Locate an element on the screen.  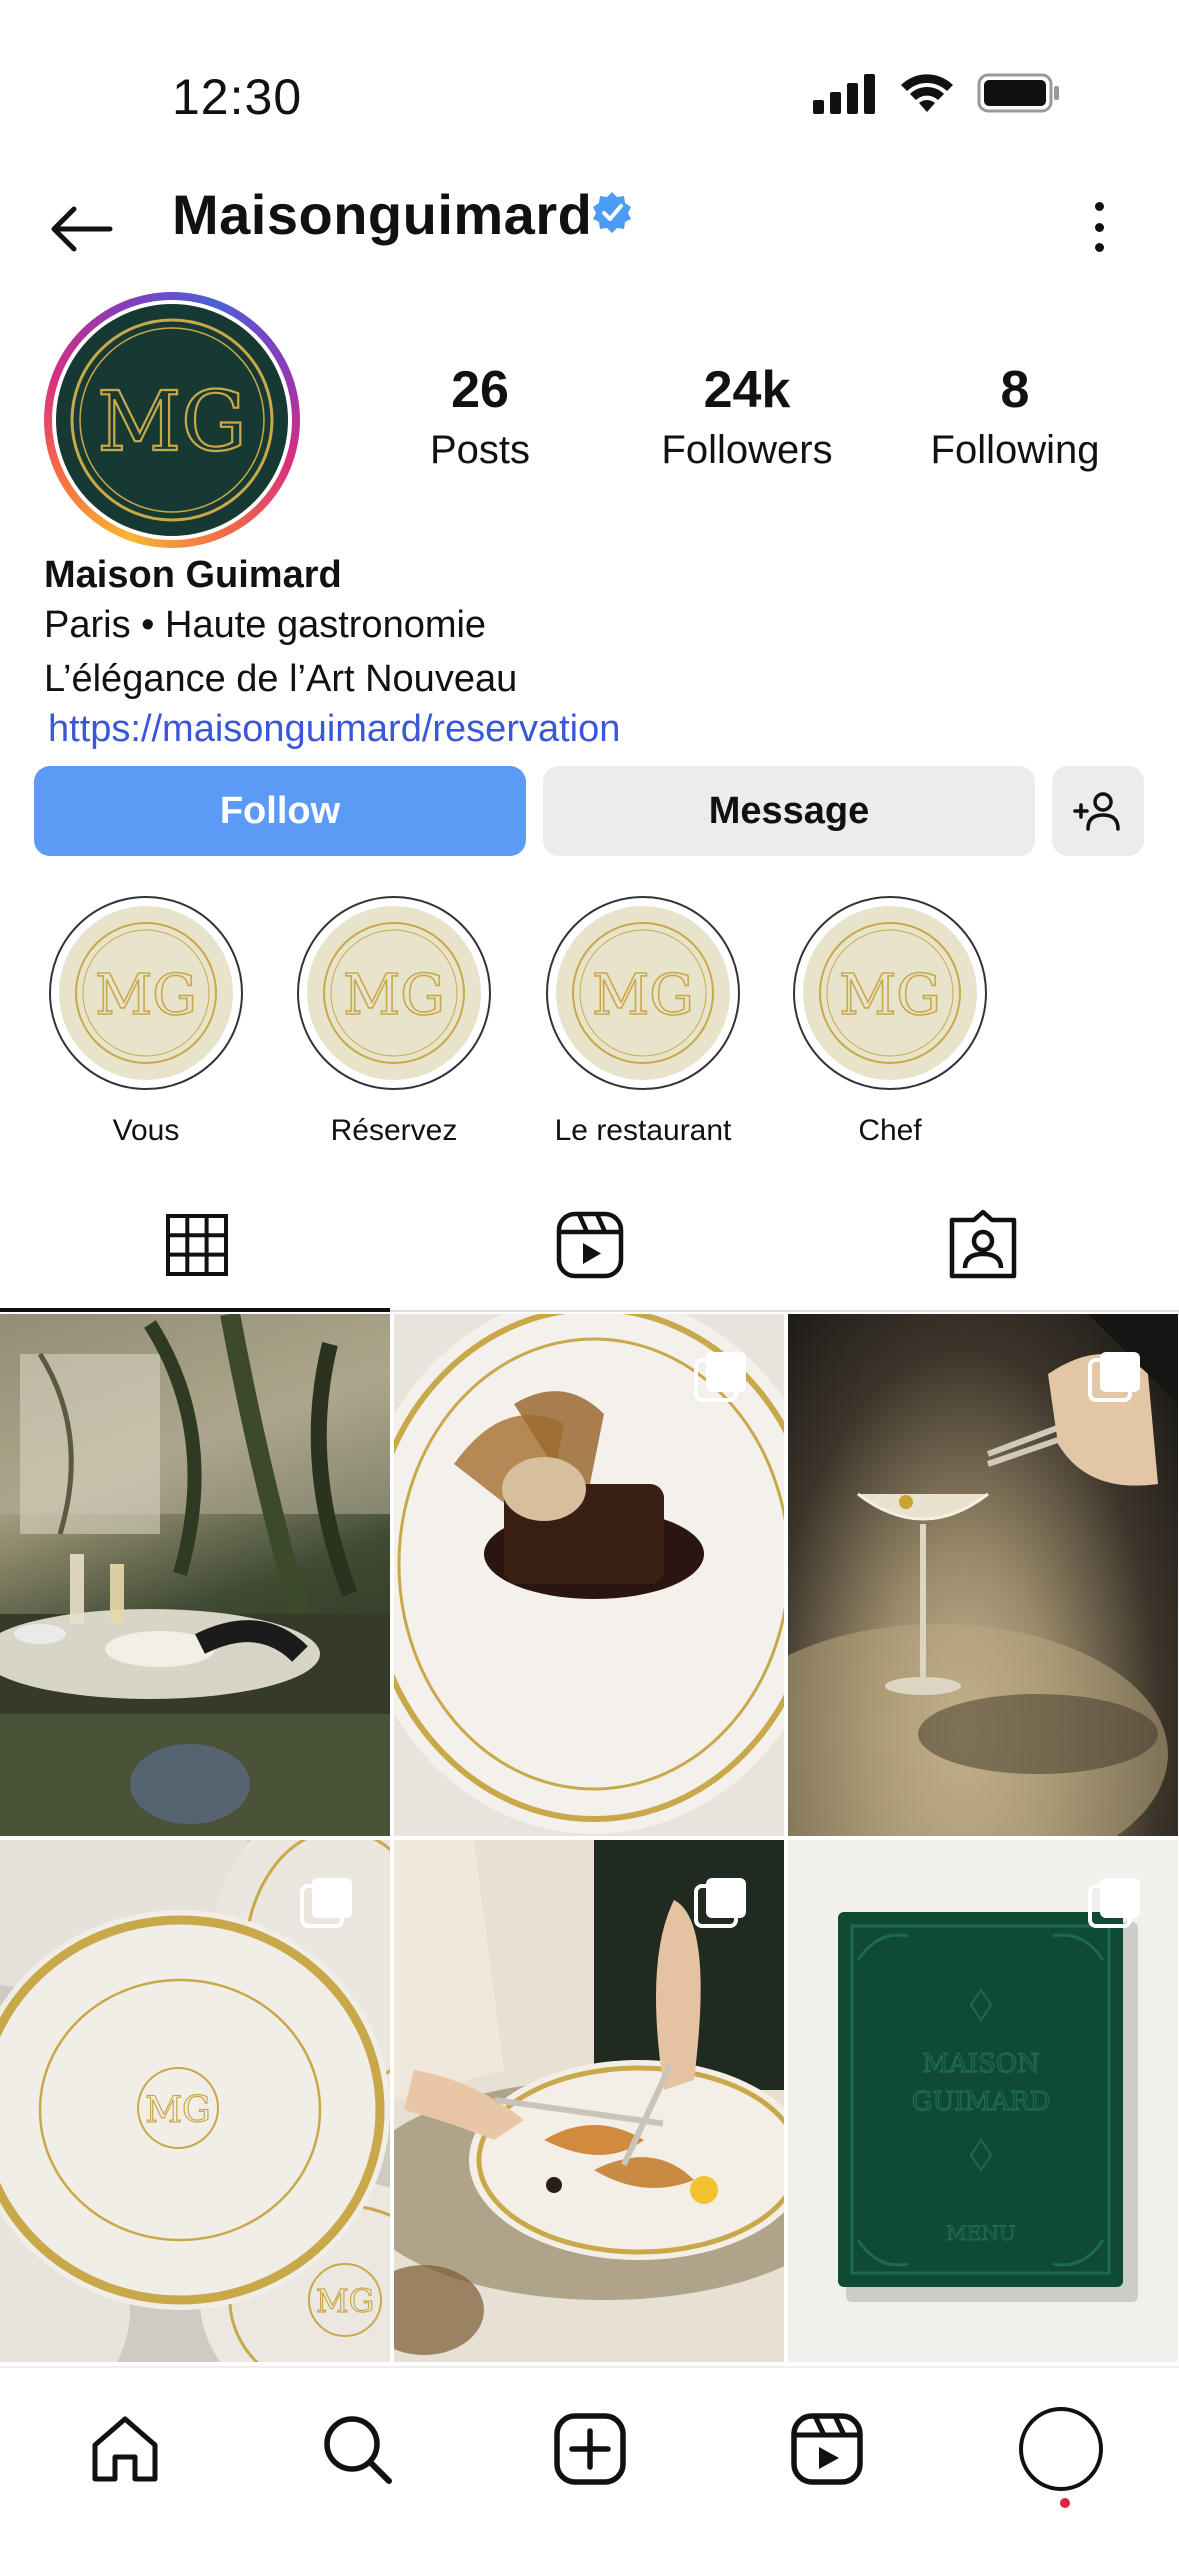
avatar: MG is located at coordinates (172, 420).